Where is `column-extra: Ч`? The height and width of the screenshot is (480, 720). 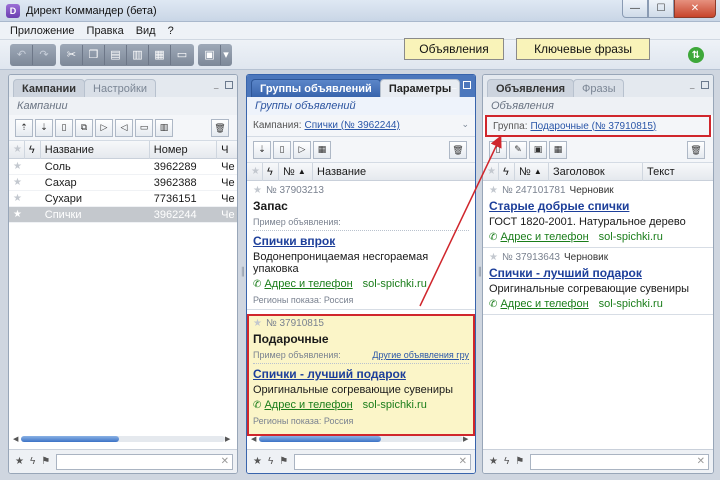
column-extra: Ч is located at coordinates (227, 150).